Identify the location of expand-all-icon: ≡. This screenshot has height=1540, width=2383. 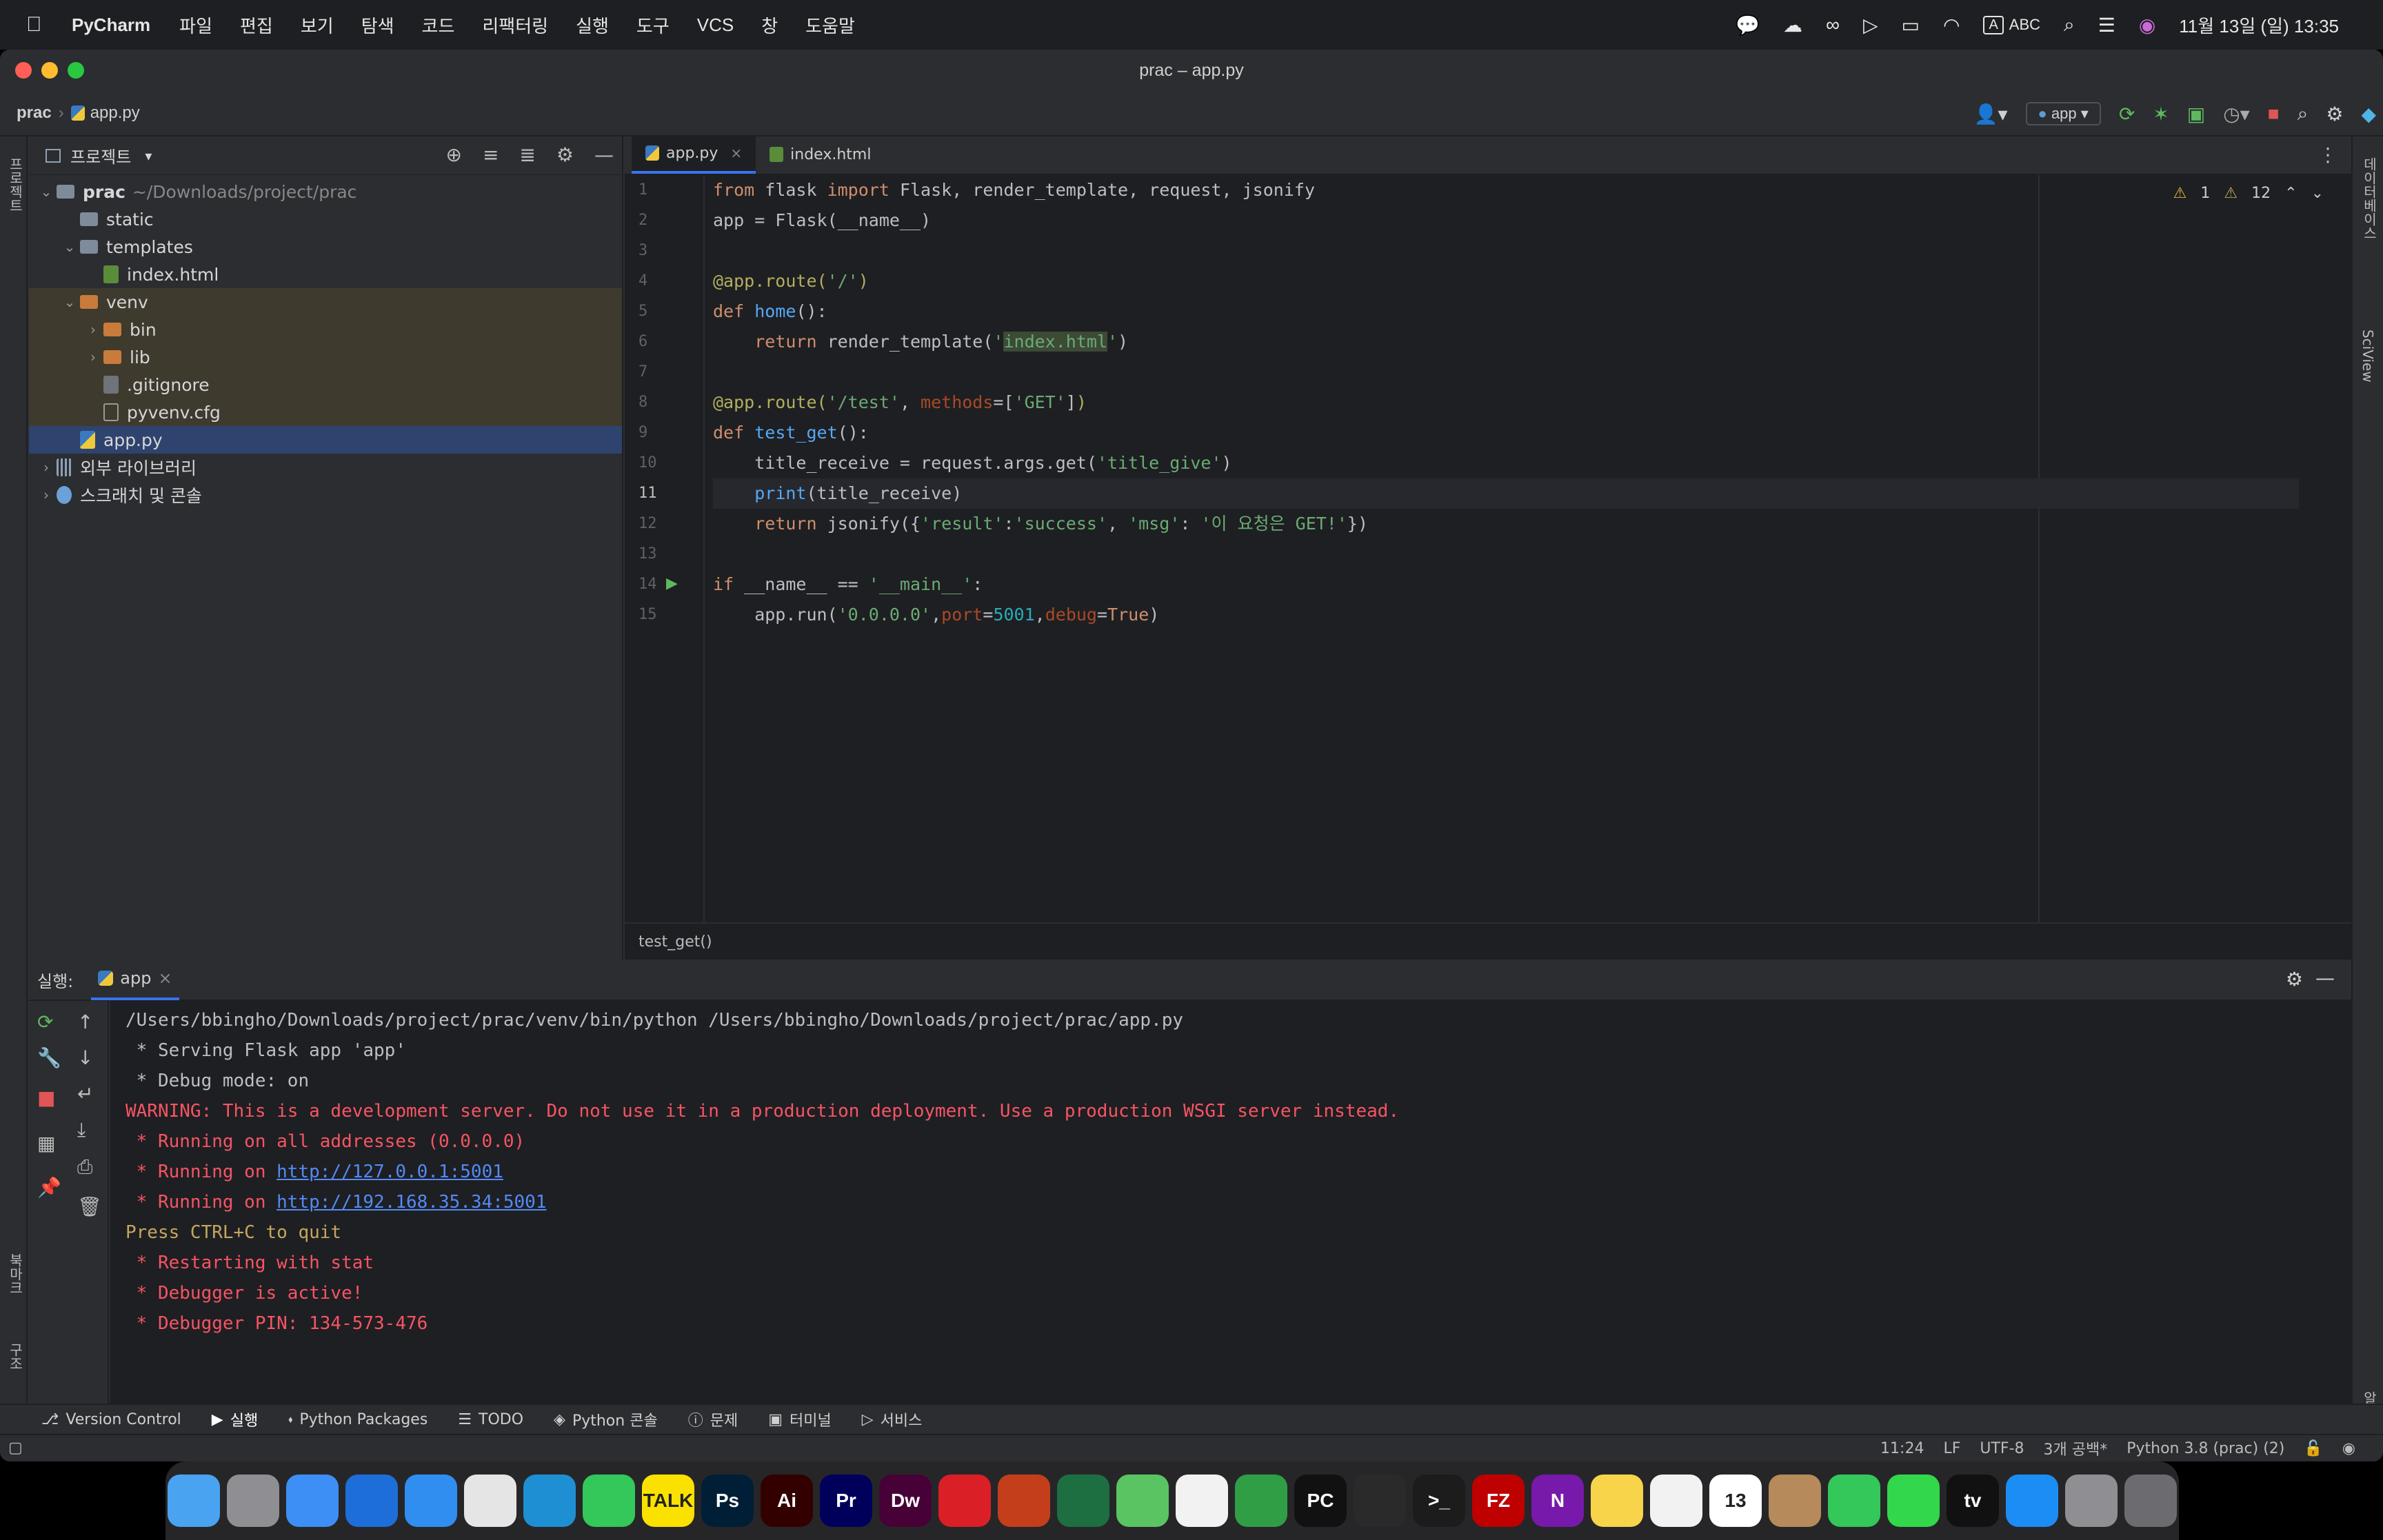
(491, 155).